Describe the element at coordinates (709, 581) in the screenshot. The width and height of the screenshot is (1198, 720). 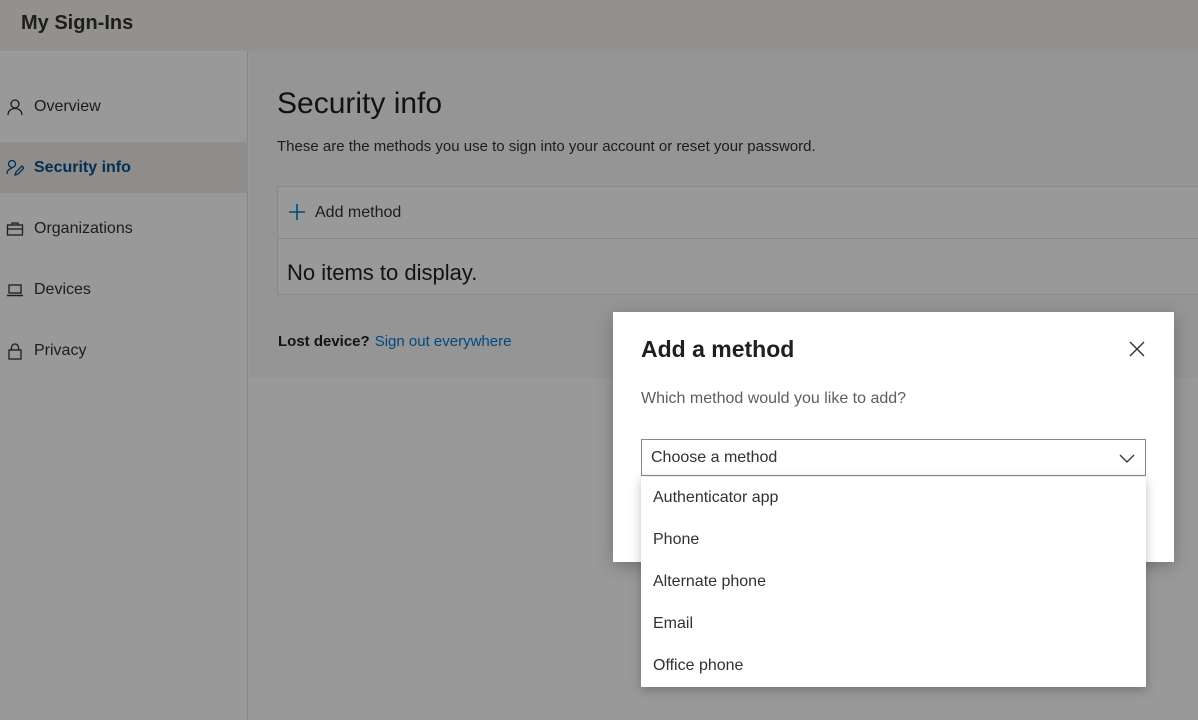
I see `option-label: Alternate phone` at that location.